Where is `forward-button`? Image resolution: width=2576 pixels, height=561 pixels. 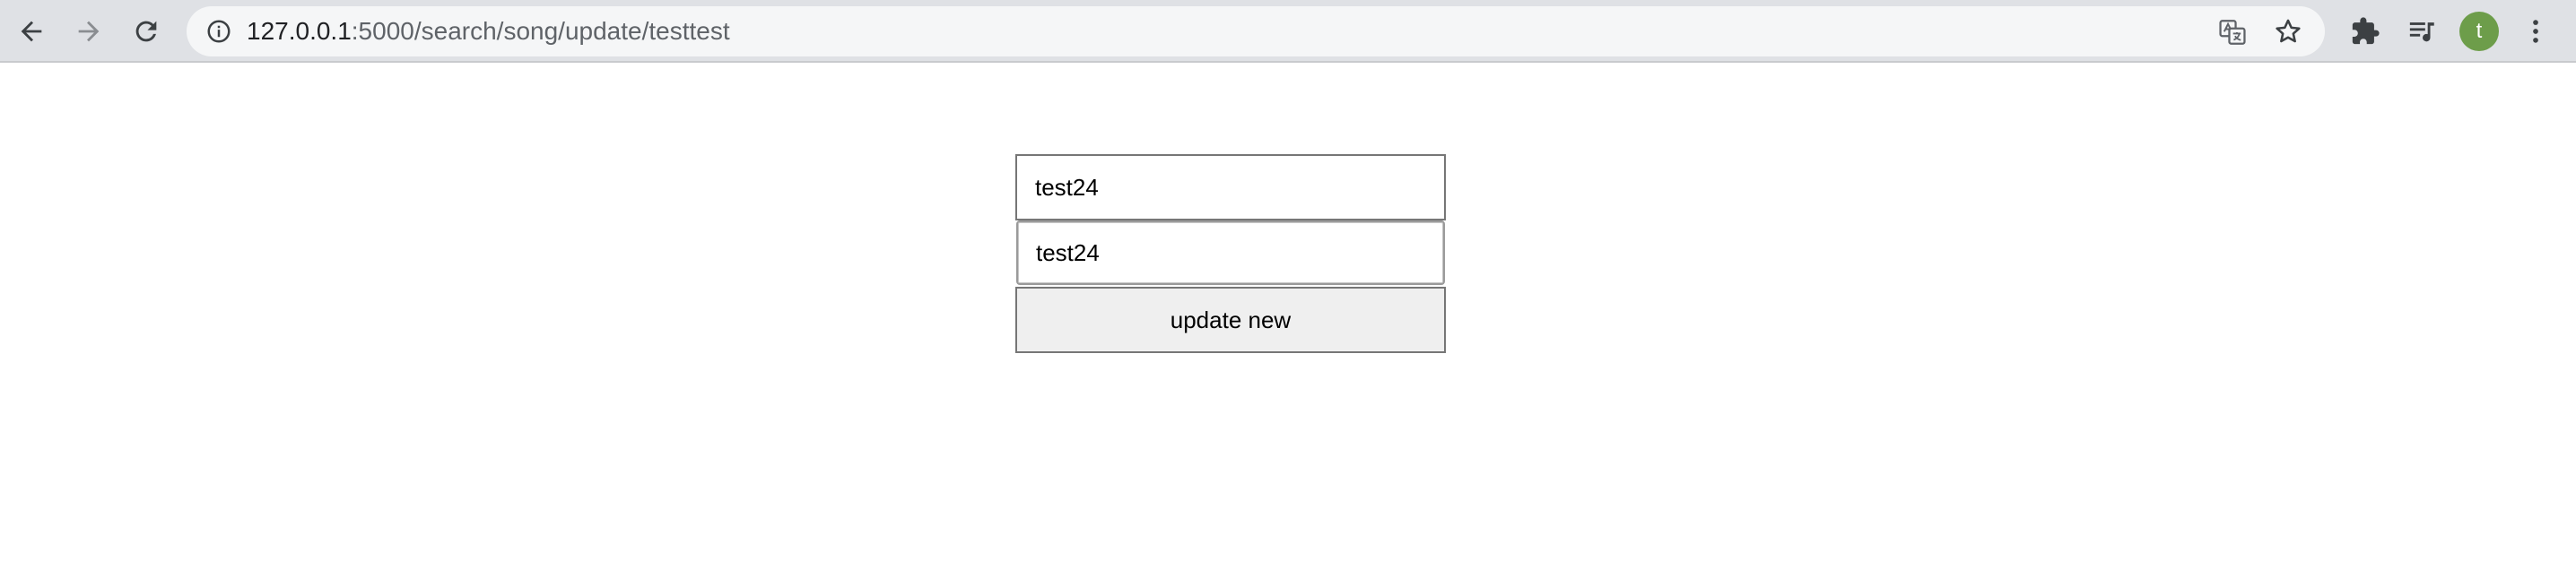
forward-button is located at coordinates (88, 32).